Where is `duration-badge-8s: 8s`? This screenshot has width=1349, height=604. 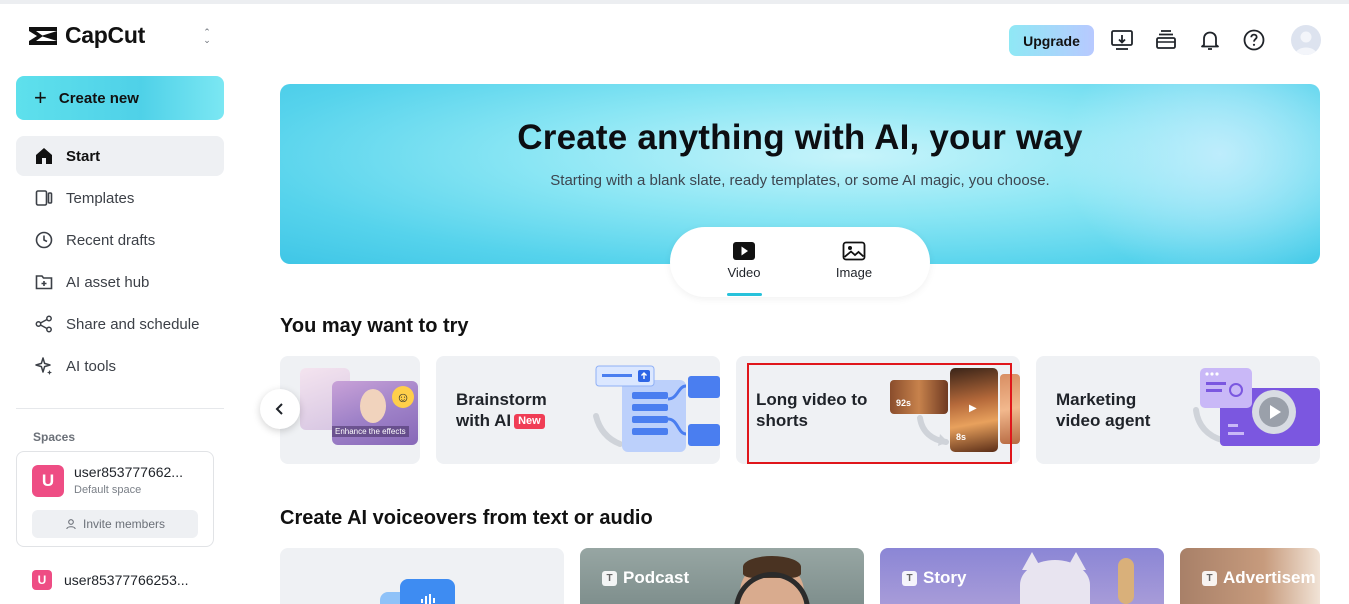
duration-badge-8s: 8s is located at coordinates (961, 437).